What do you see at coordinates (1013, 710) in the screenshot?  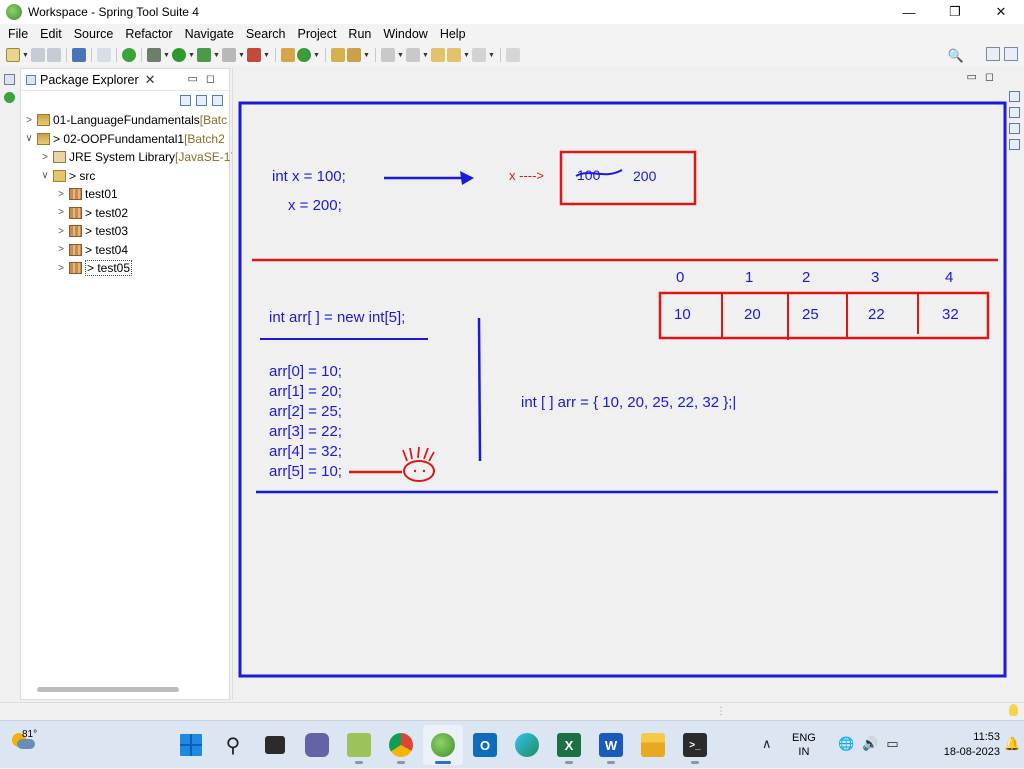 I see `tip-bulb-icon` at bounding box center [1013, 710].